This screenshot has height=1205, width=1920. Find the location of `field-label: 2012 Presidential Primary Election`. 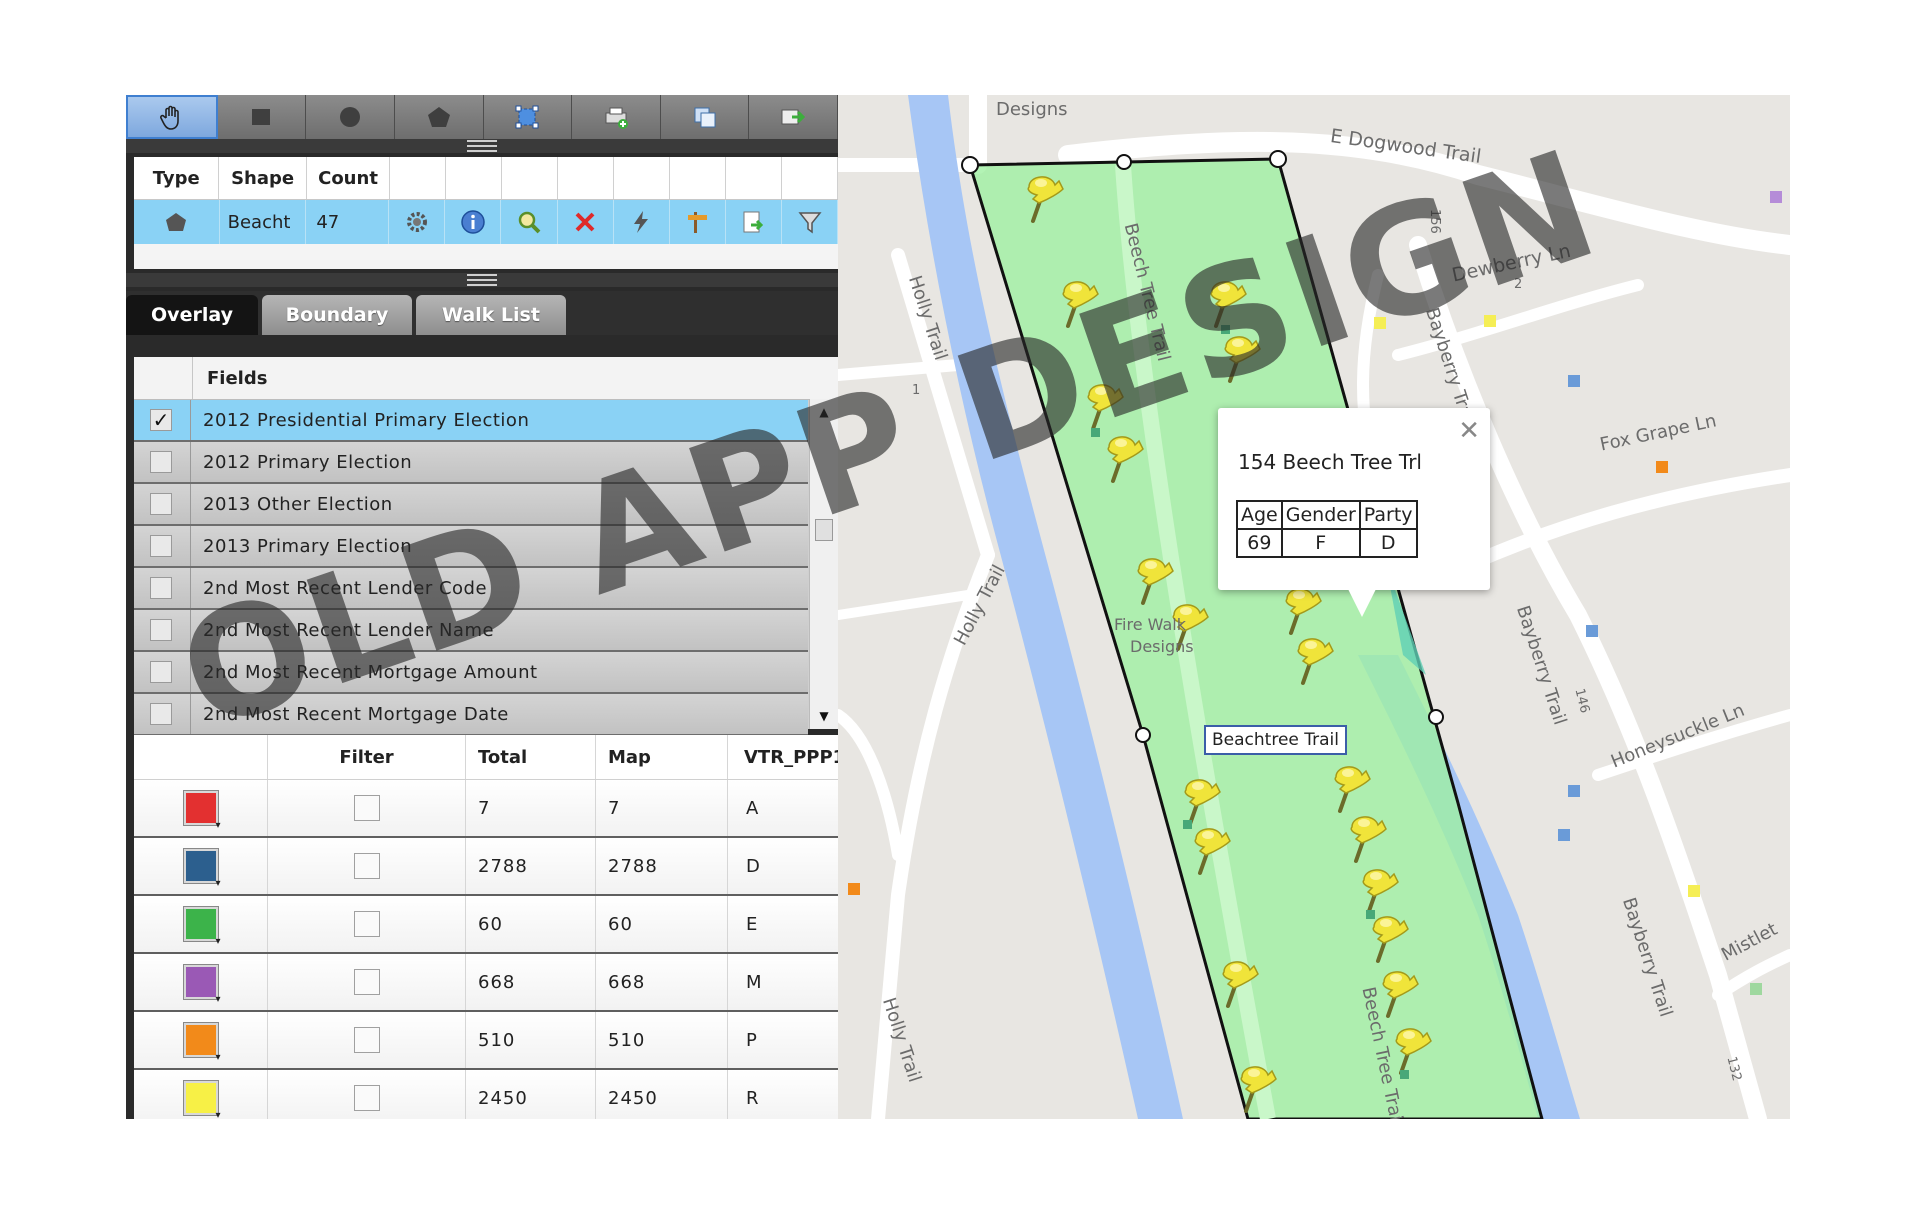

field-label: 2012 Presidential Primary Election is located at coordinates (366, 420).